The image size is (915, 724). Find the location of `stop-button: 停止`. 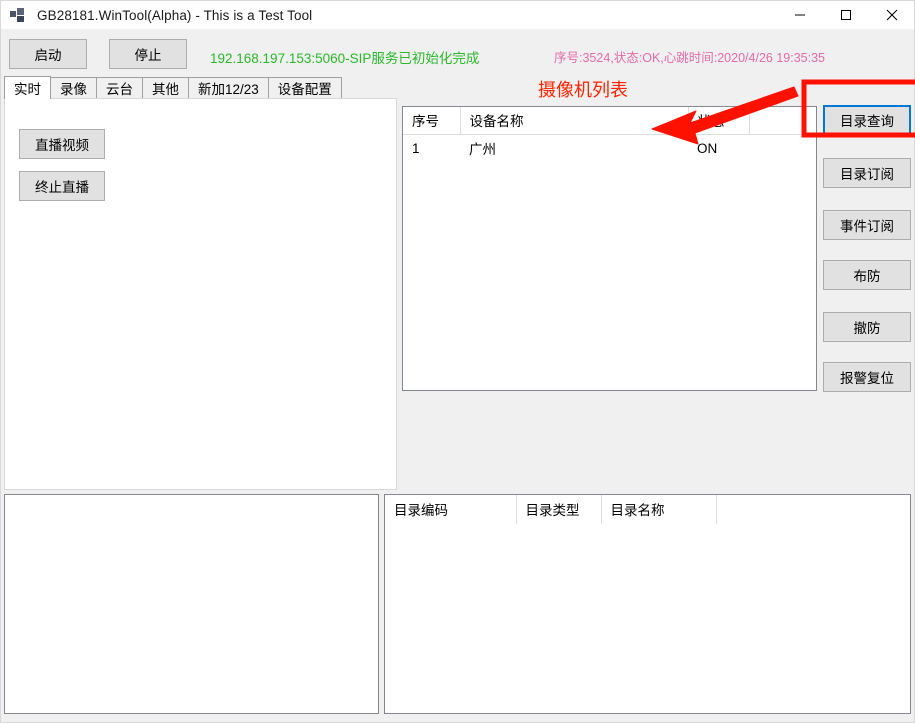

stop-button: 停止 is located at coordinates (148, 54).